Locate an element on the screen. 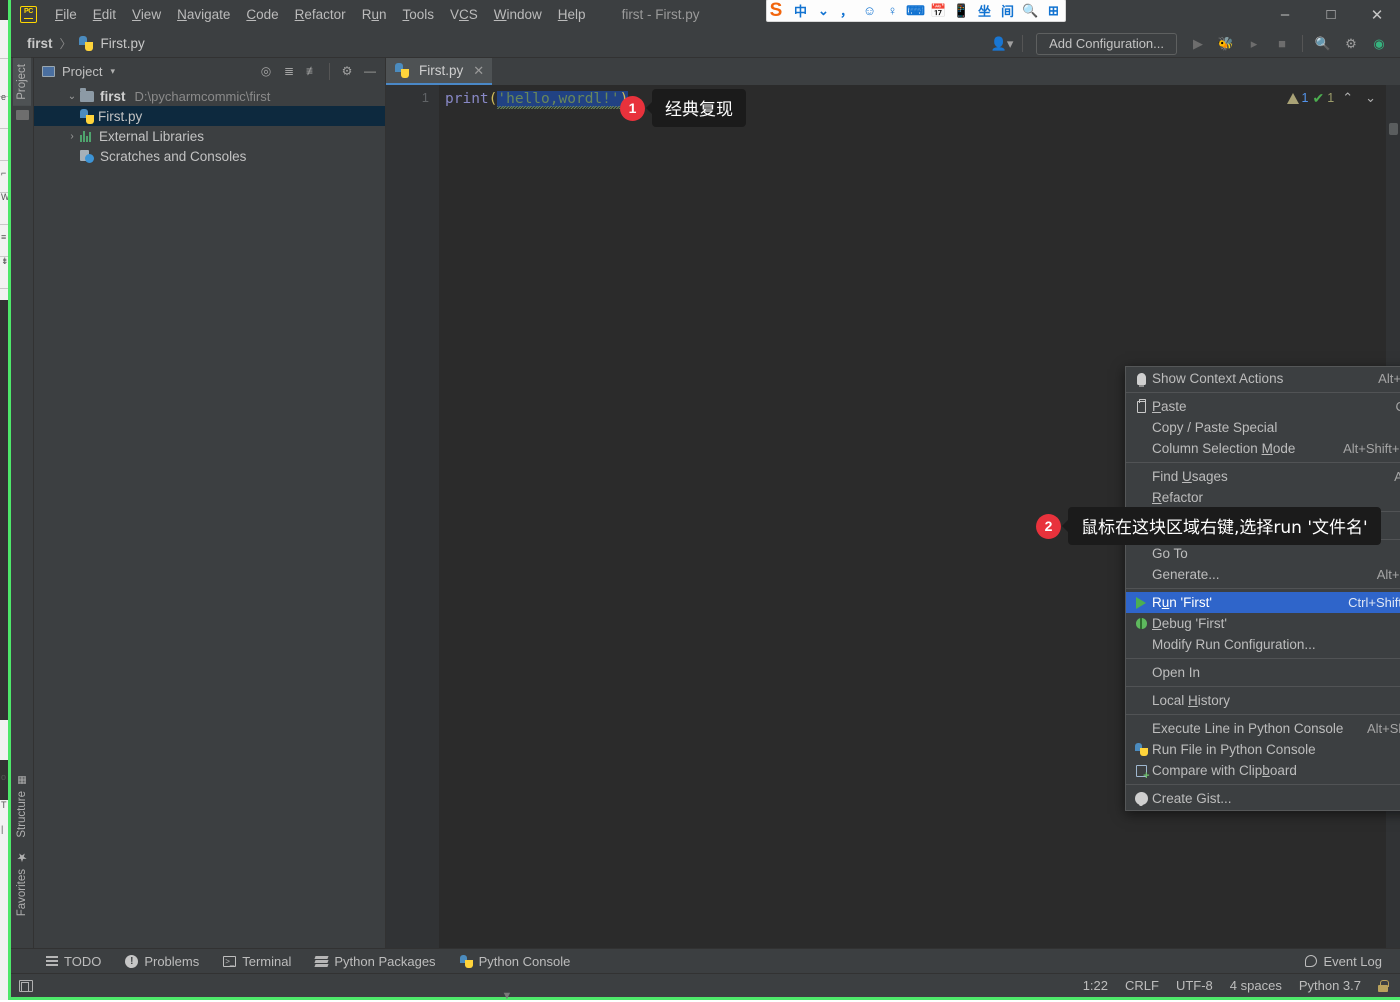 Image resolution: width=1400 pixels, height=1002 pixels. menu-item-file: File is located at coordinates (66, 14).